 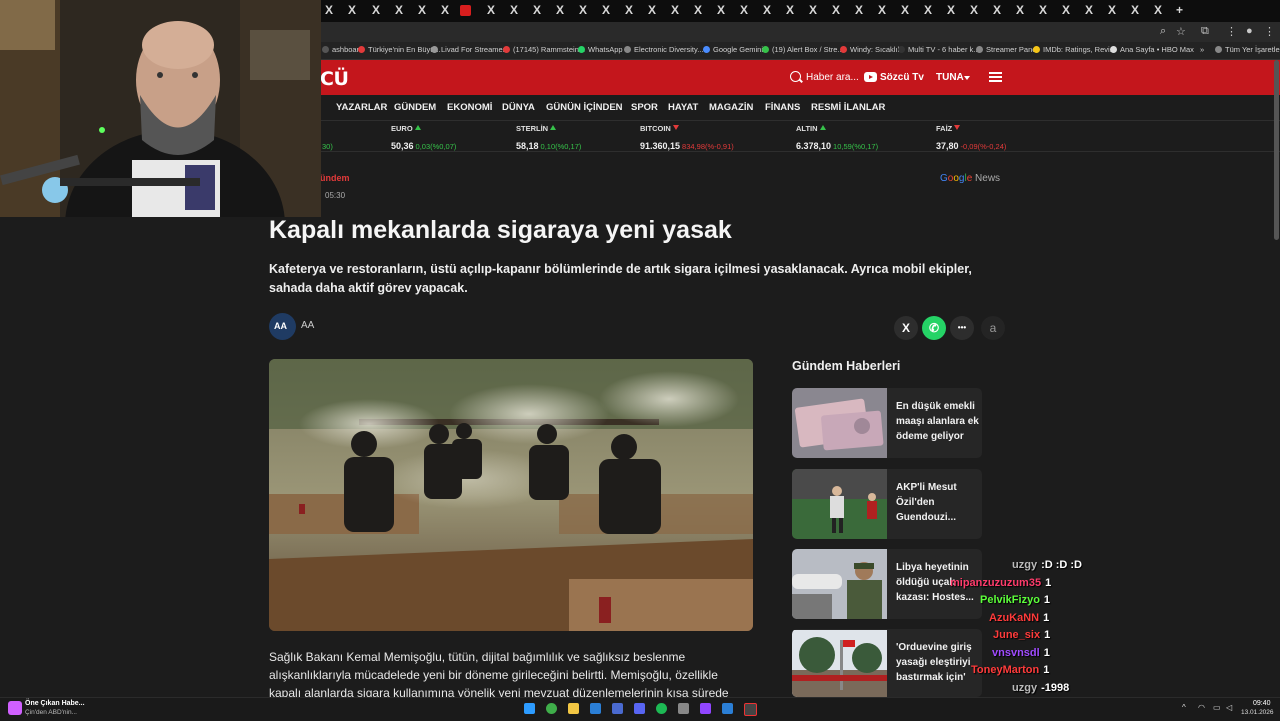 I want to click on nav-item: YAZARLAR, so click(x=361, y=107).